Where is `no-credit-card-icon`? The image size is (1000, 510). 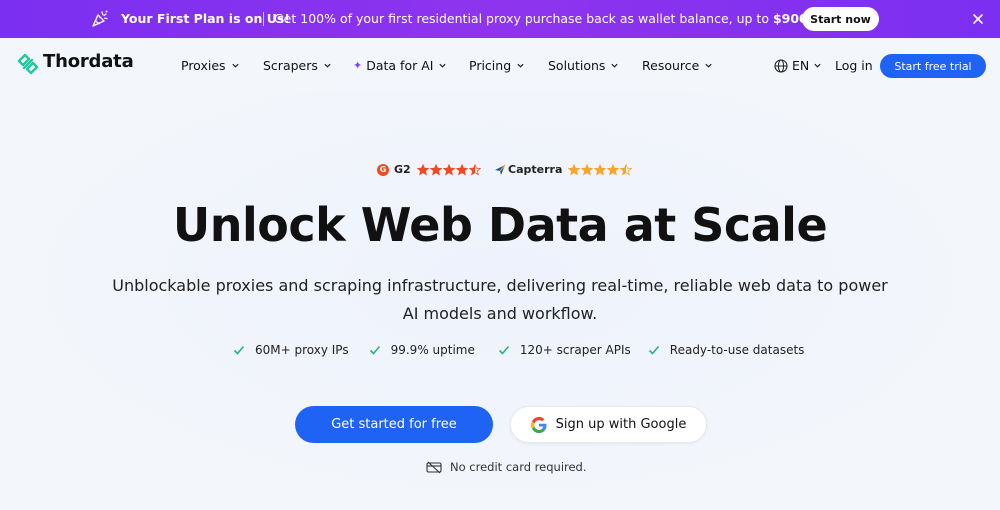
no-credit-card-icon is located at coordinates (434, 467).